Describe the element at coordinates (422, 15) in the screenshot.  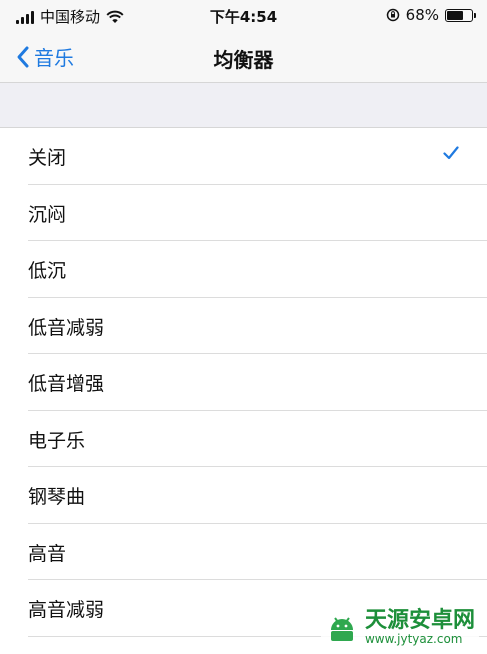
I see `battery-percent: 68%` at that location.